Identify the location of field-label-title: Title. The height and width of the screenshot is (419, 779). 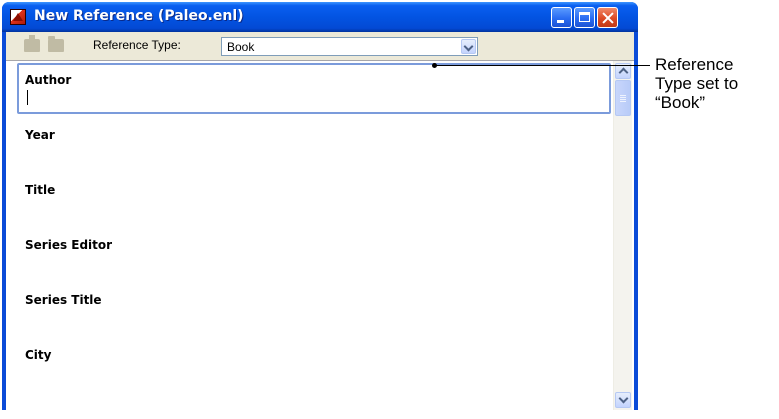
(40, 190).